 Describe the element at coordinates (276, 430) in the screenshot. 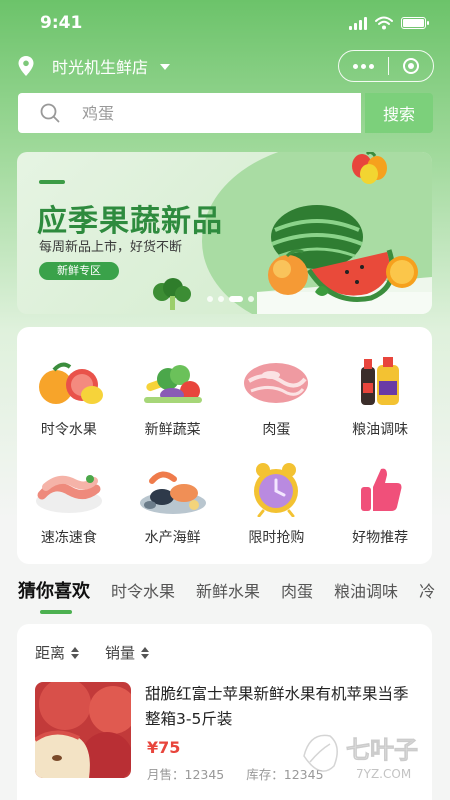

I see `category-label: 肉蛋` at that location.